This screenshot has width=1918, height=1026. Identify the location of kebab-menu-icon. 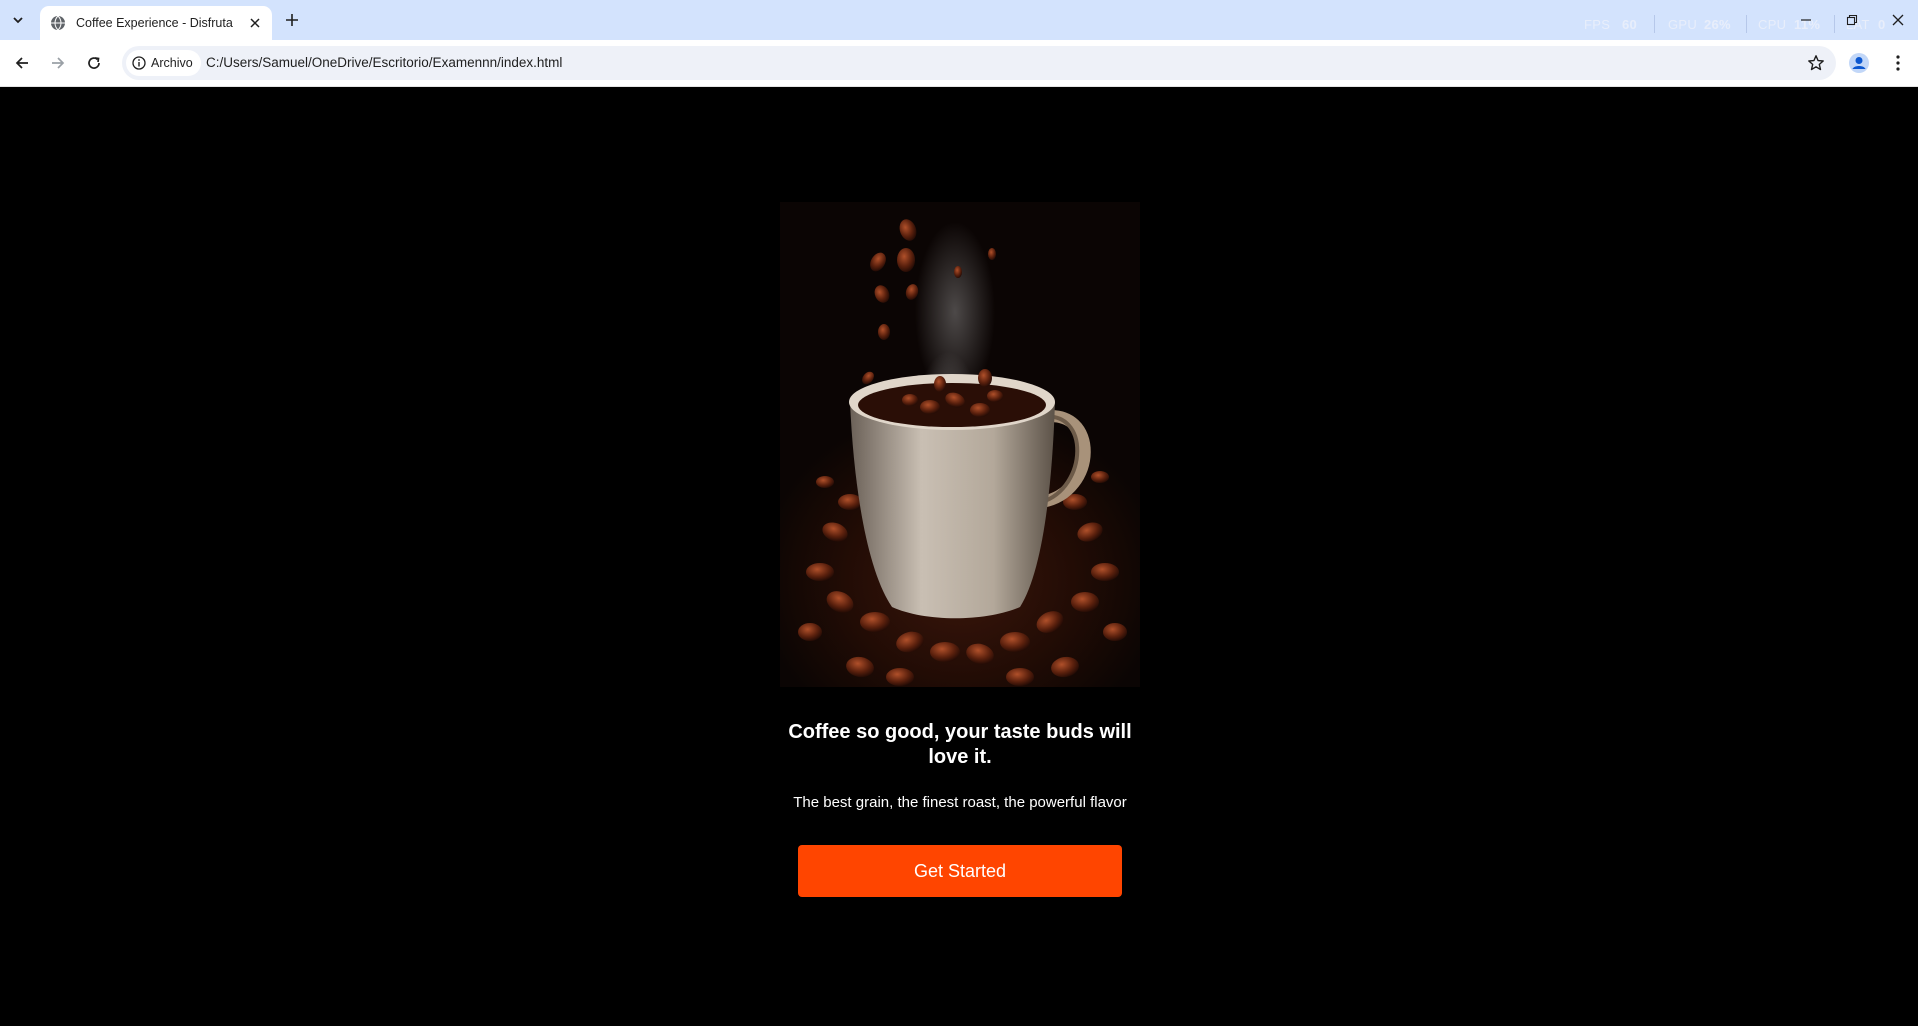
(1898, 63).